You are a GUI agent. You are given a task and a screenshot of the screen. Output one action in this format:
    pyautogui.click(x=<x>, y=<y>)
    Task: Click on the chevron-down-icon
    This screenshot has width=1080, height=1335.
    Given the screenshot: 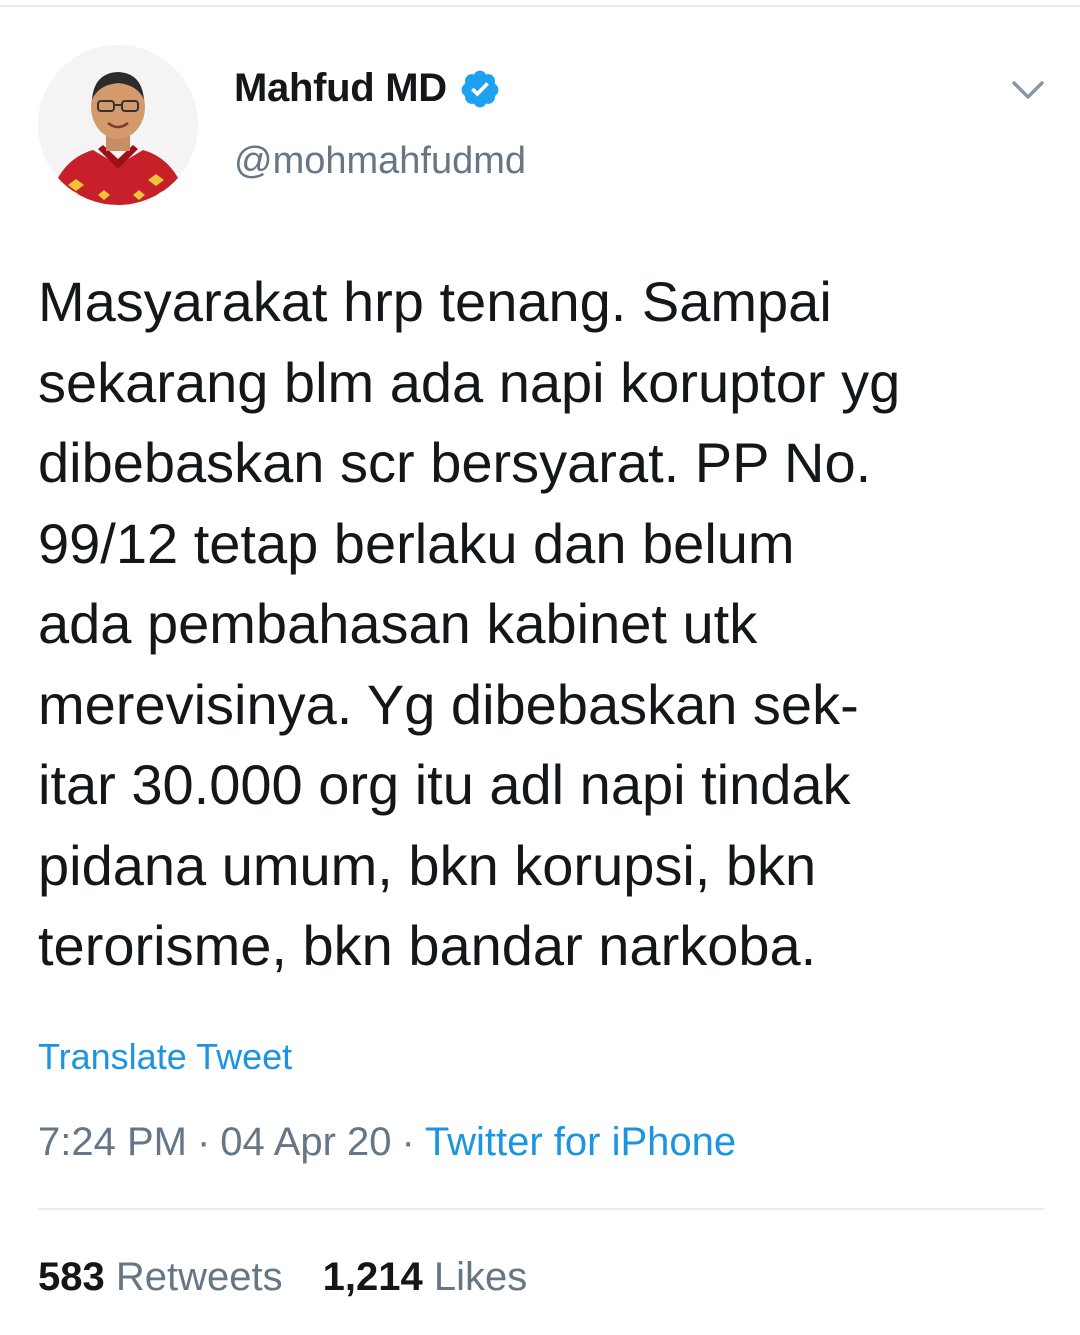 What is the action you would take?
    pyautogui.click(x=1028, y=90)
    